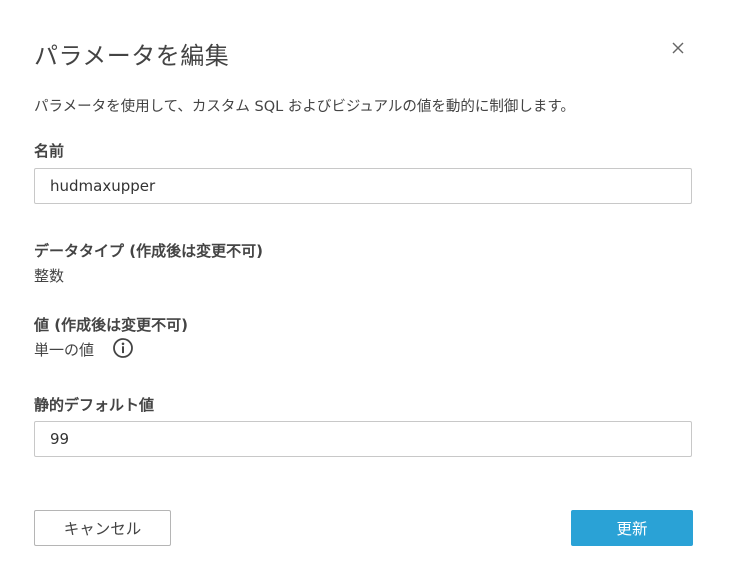 The image size is (729, 577). What do you see at coordinates (363, 439) in the screenshot?
I see `default-value-input` at bounding box center [363, 439].